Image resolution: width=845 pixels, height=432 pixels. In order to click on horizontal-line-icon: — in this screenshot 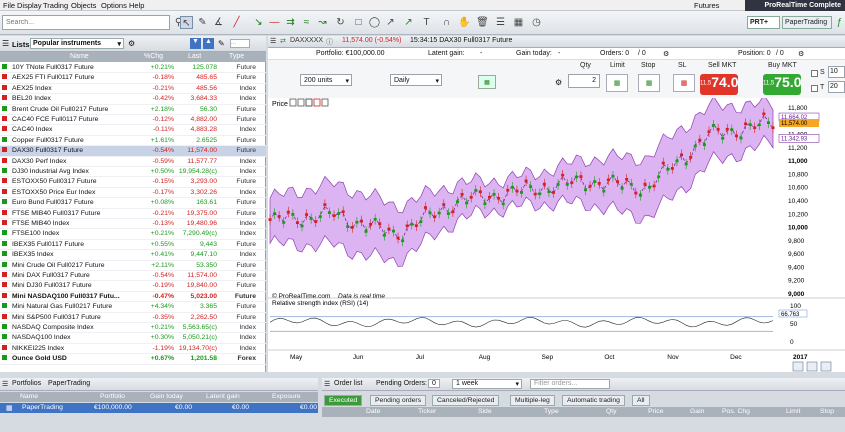, I will do `click(274, 22)`.